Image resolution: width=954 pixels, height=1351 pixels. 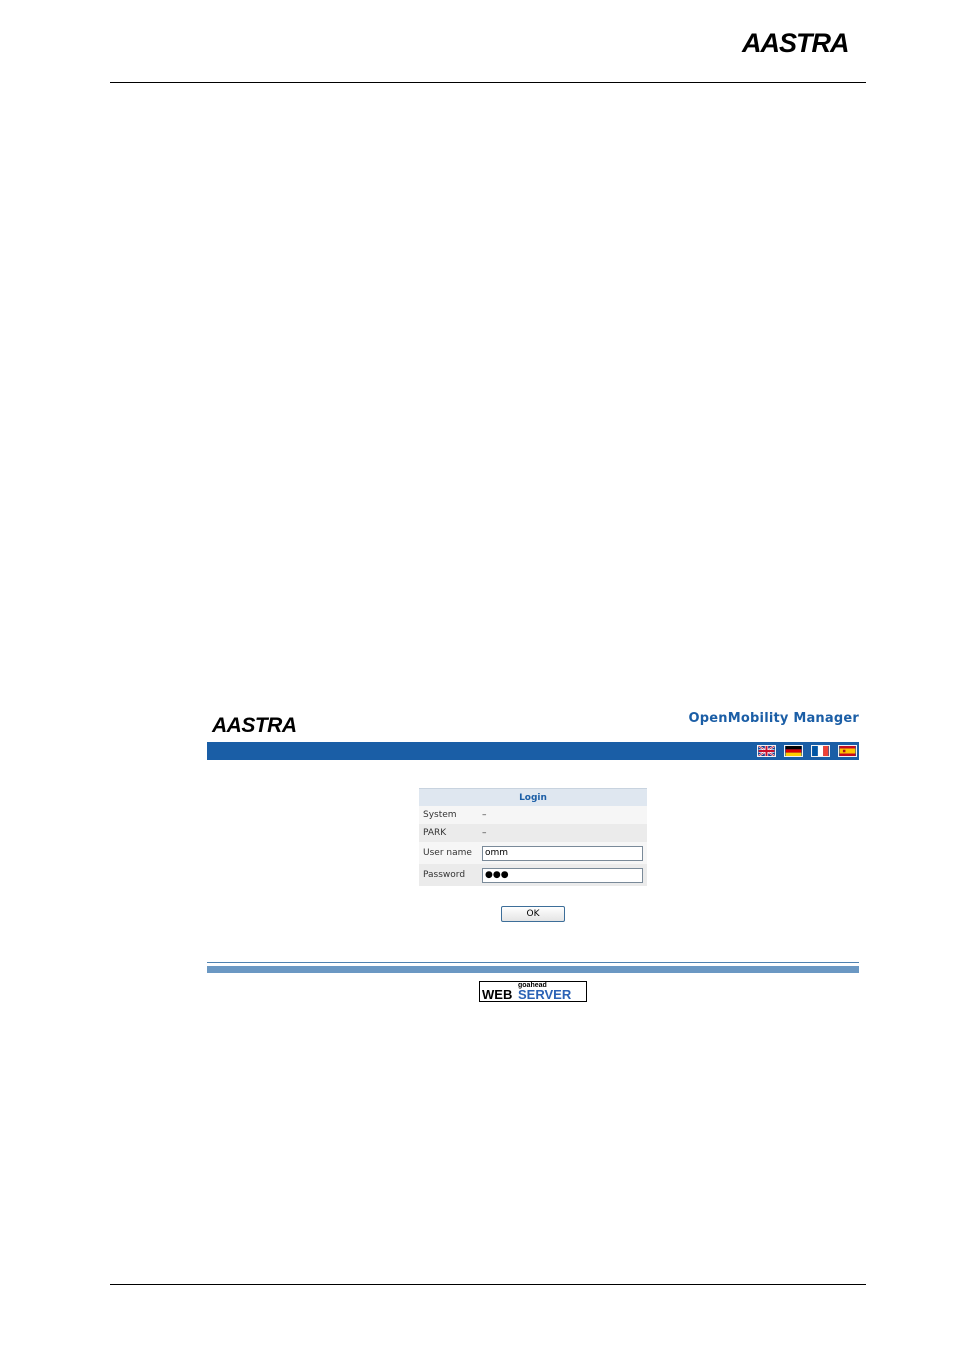 I want to click on aastra-logo: AASTRA, so click(x=795, y=43).